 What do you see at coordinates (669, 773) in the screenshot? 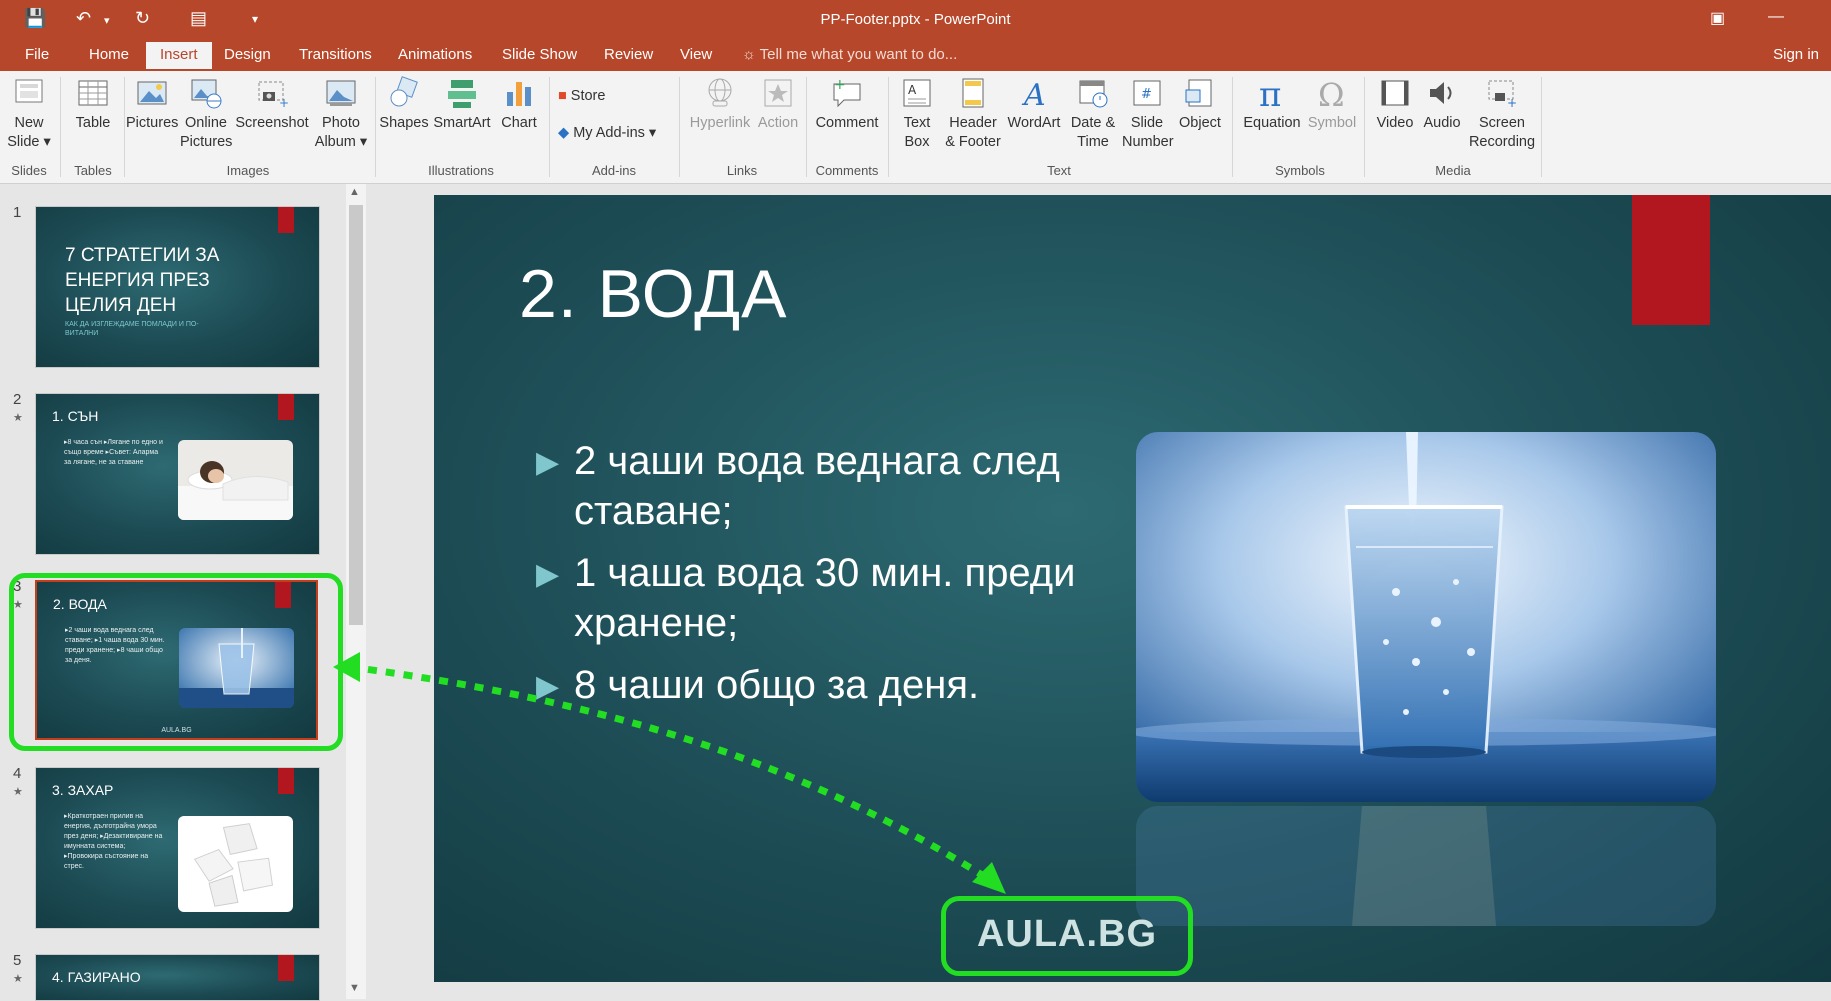
I see `annotation-arrow` at bounding box center [669, 773].